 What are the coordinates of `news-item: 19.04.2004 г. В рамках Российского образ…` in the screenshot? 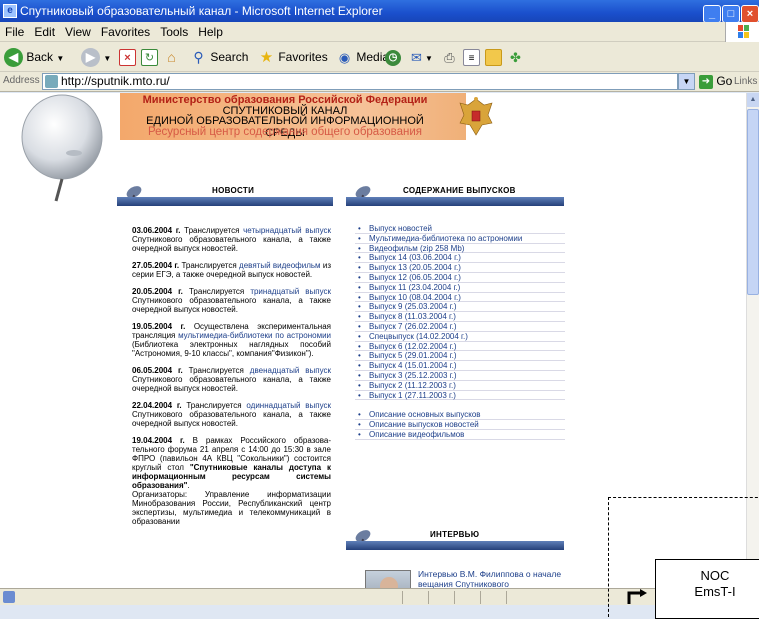 It's located at (232, 481).